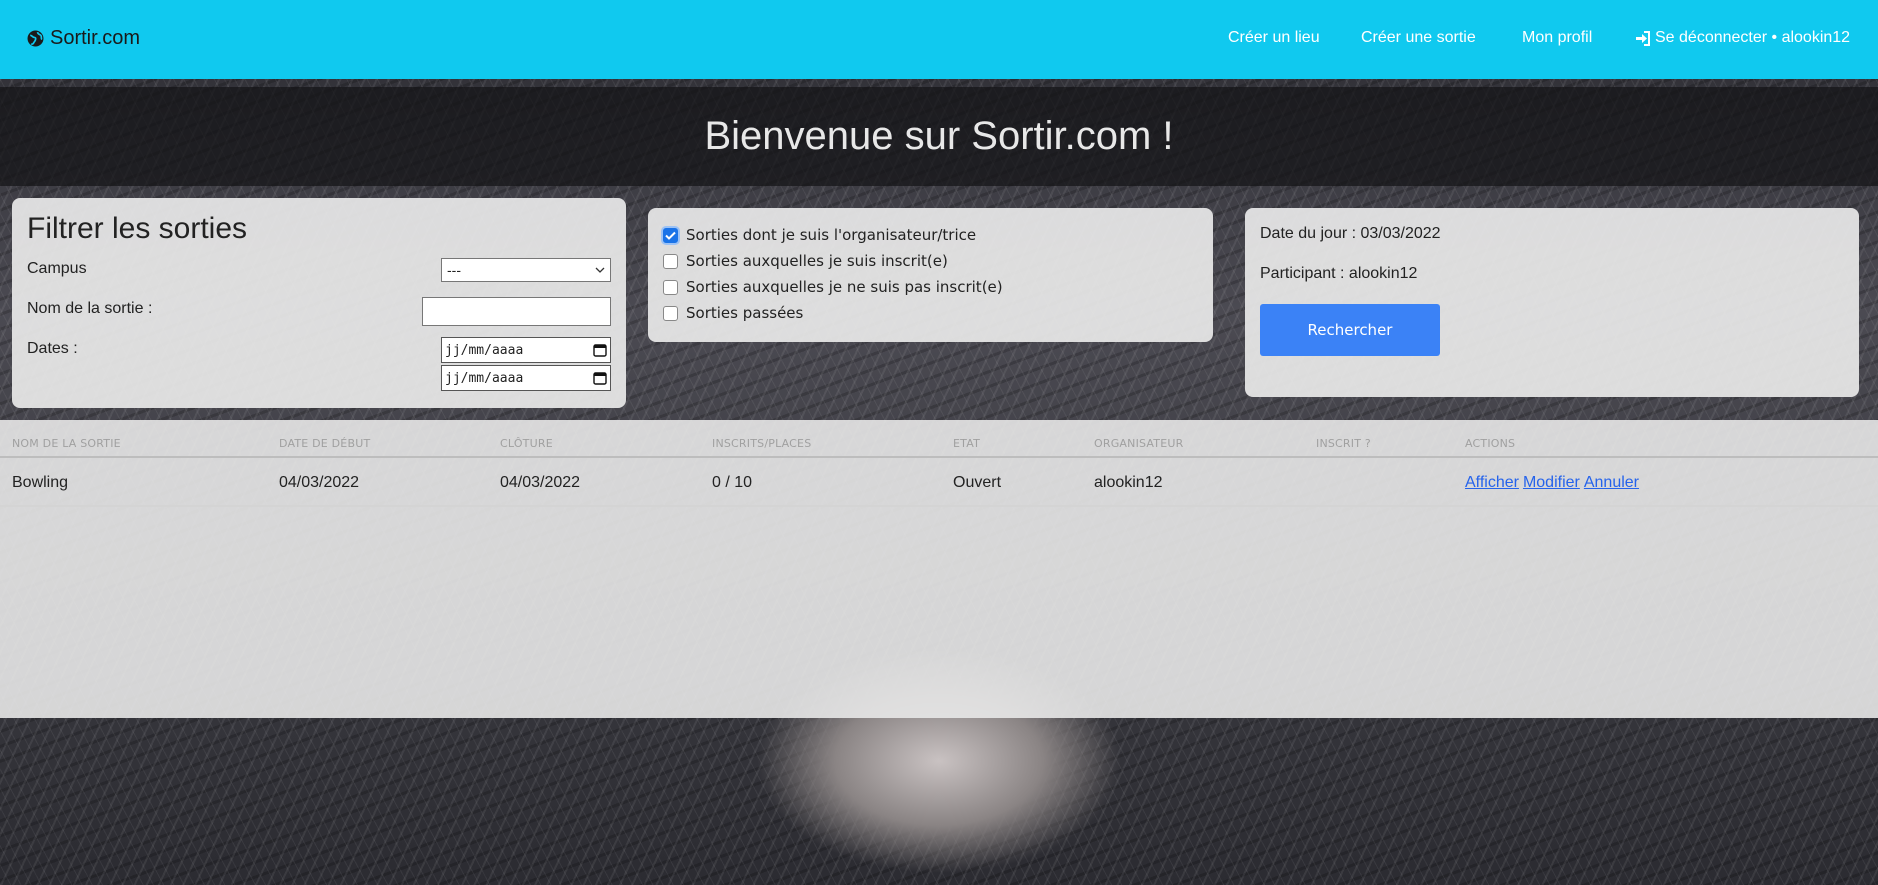 The image size is (1878, 885). I want to click on check-past: Sorties passées, so click(733, 313).